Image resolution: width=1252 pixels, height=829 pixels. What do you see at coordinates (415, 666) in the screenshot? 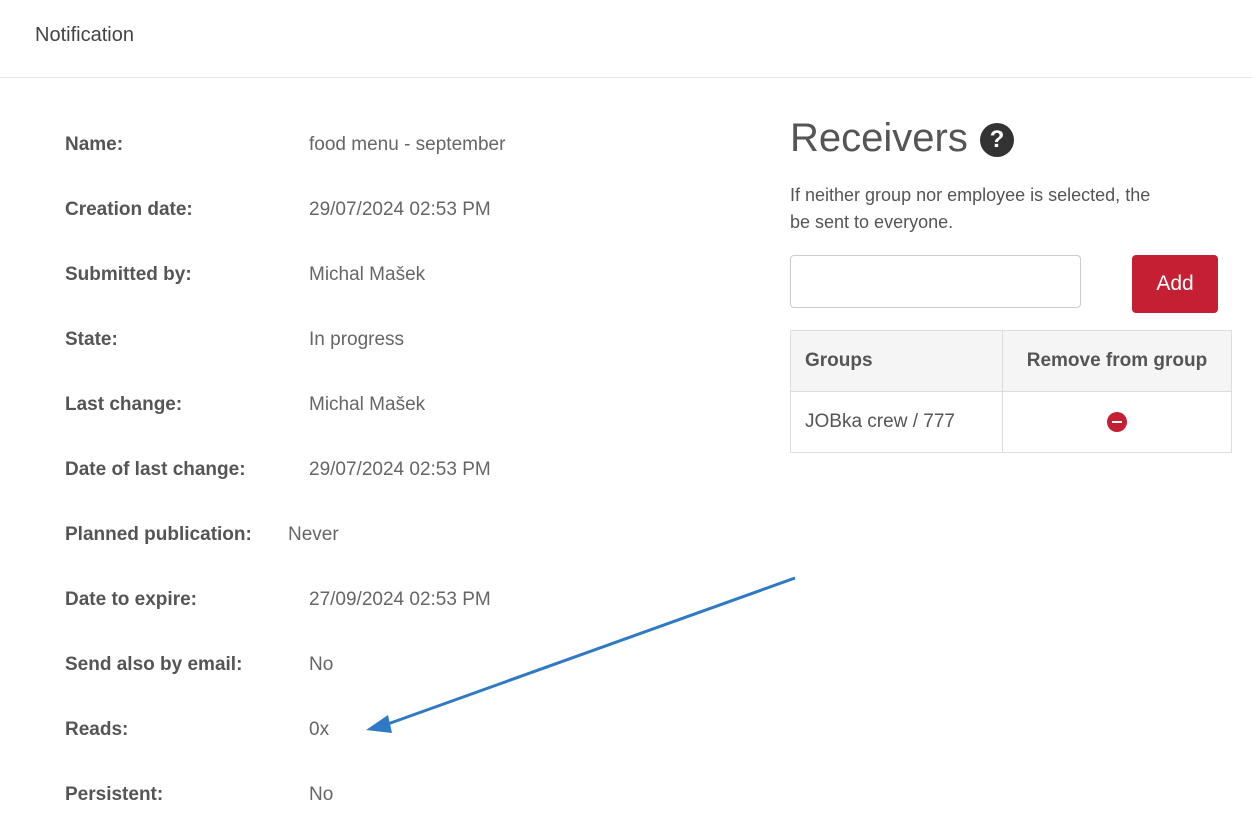
I see `detail-row-send-by-email: Send also by email: No` at bounding box center [415, 666].